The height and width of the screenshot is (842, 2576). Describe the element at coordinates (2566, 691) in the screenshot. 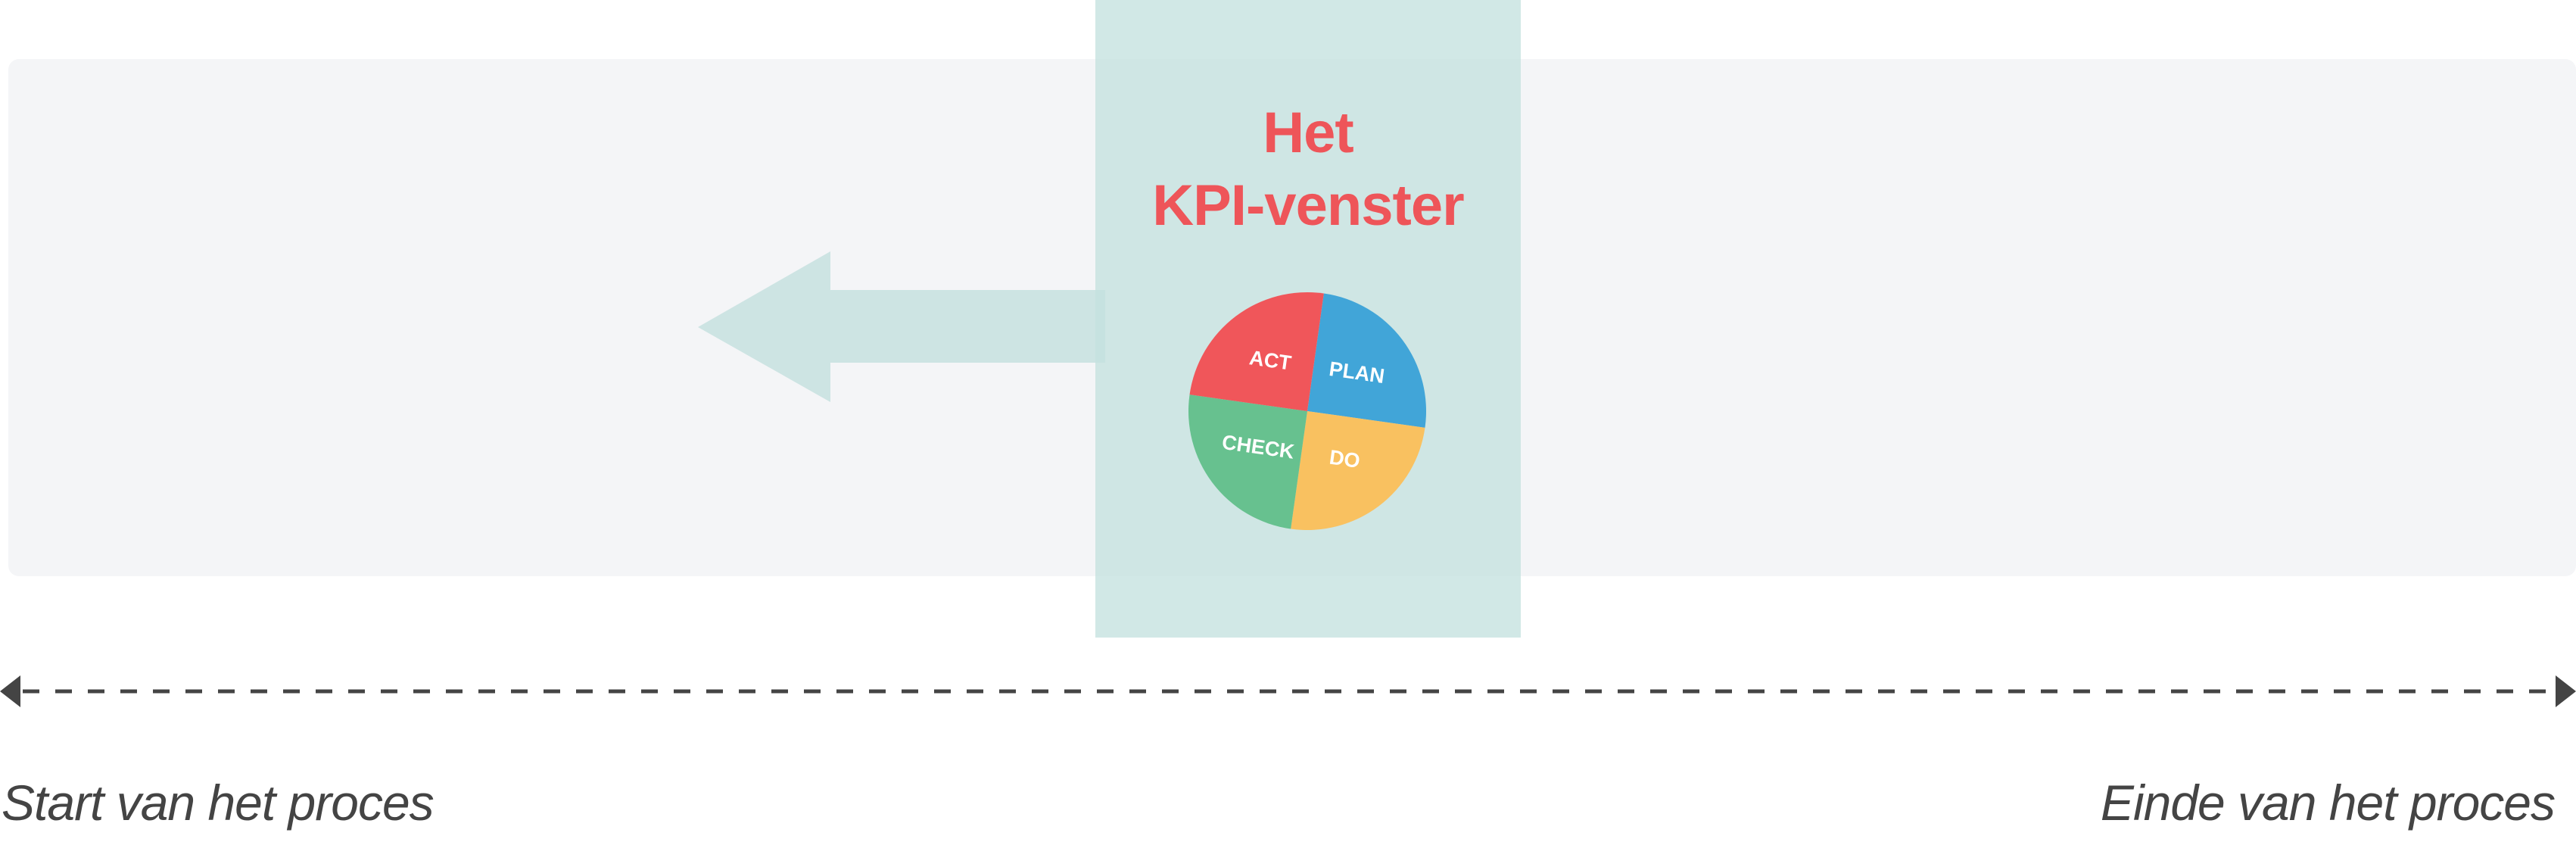

I see `timeline-end-arrowhead-icon` at that location.